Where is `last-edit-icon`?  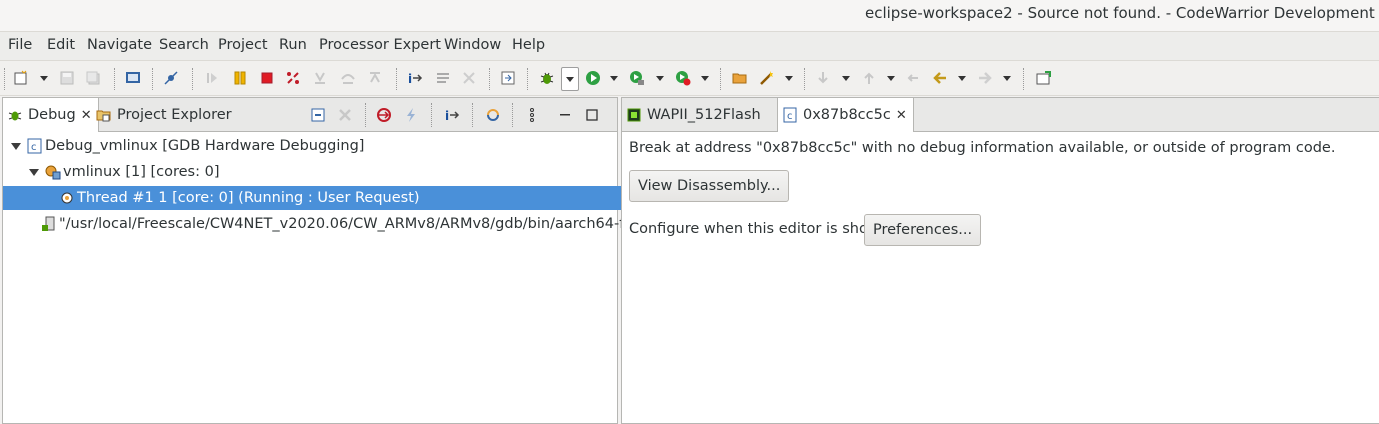
last-edit-icon is located at coordinates (914, 78).